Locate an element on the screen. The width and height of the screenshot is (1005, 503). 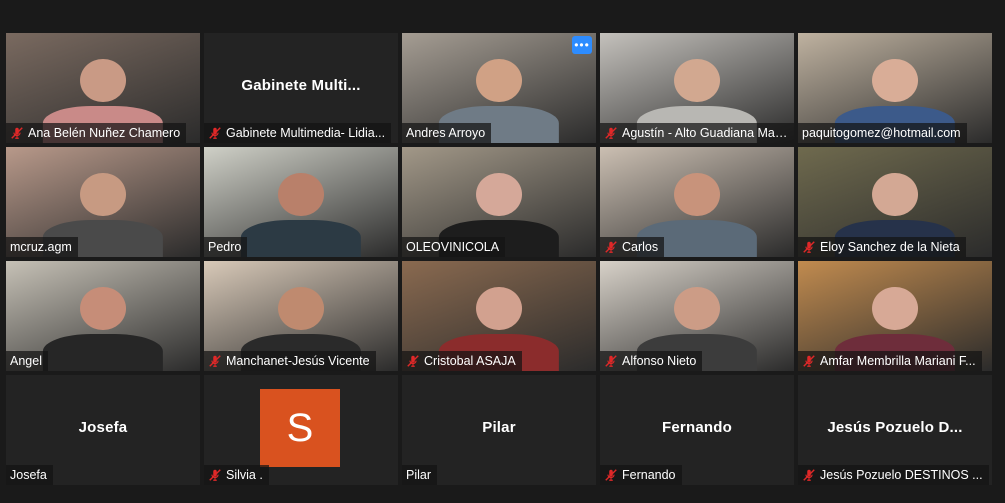
participant-name: Pedro is located at coordinates (225, 247).